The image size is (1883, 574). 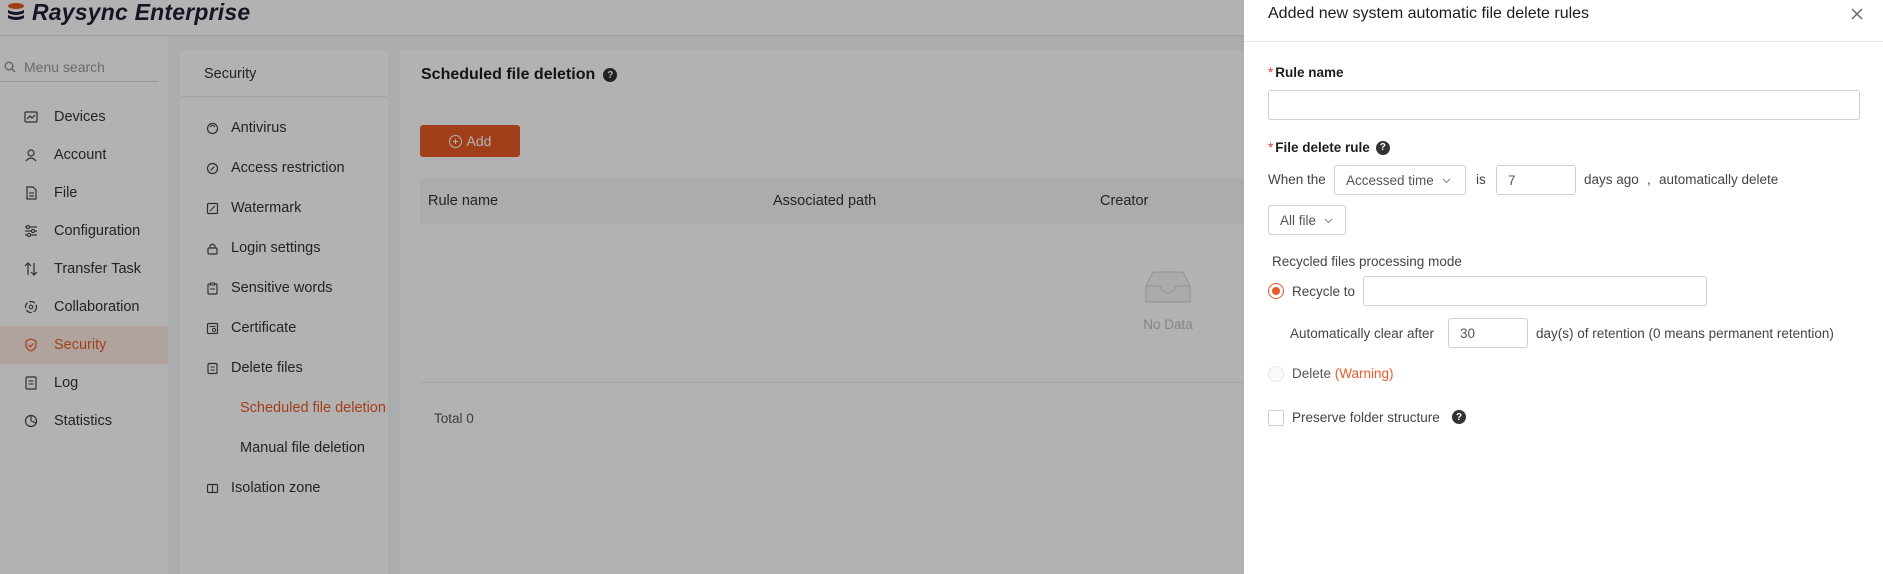 What do you see at coordinates (1536, 180) in the screenshot?
I see `days-input` at bounding box center [1536, 180].